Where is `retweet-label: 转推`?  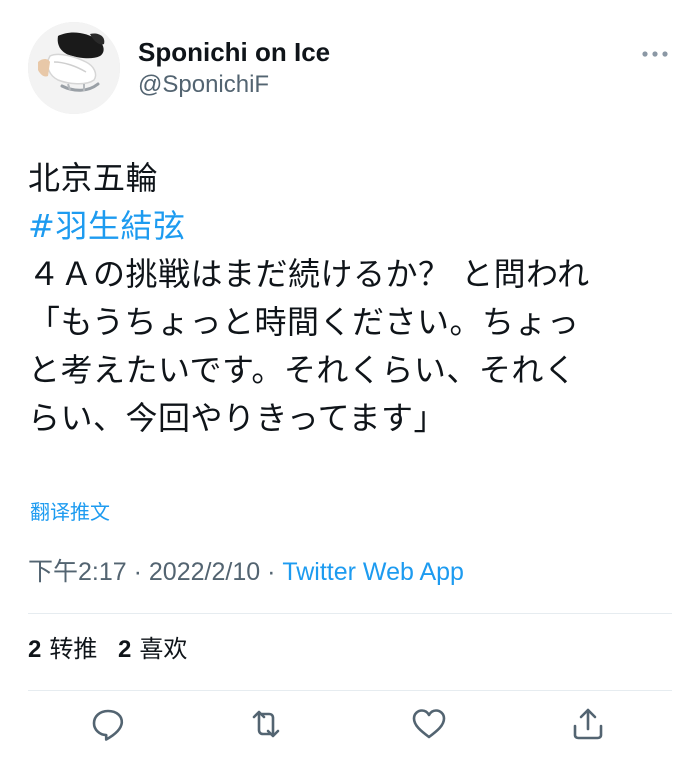
retweet-label: 转推 is located at coordinates (73, 649).